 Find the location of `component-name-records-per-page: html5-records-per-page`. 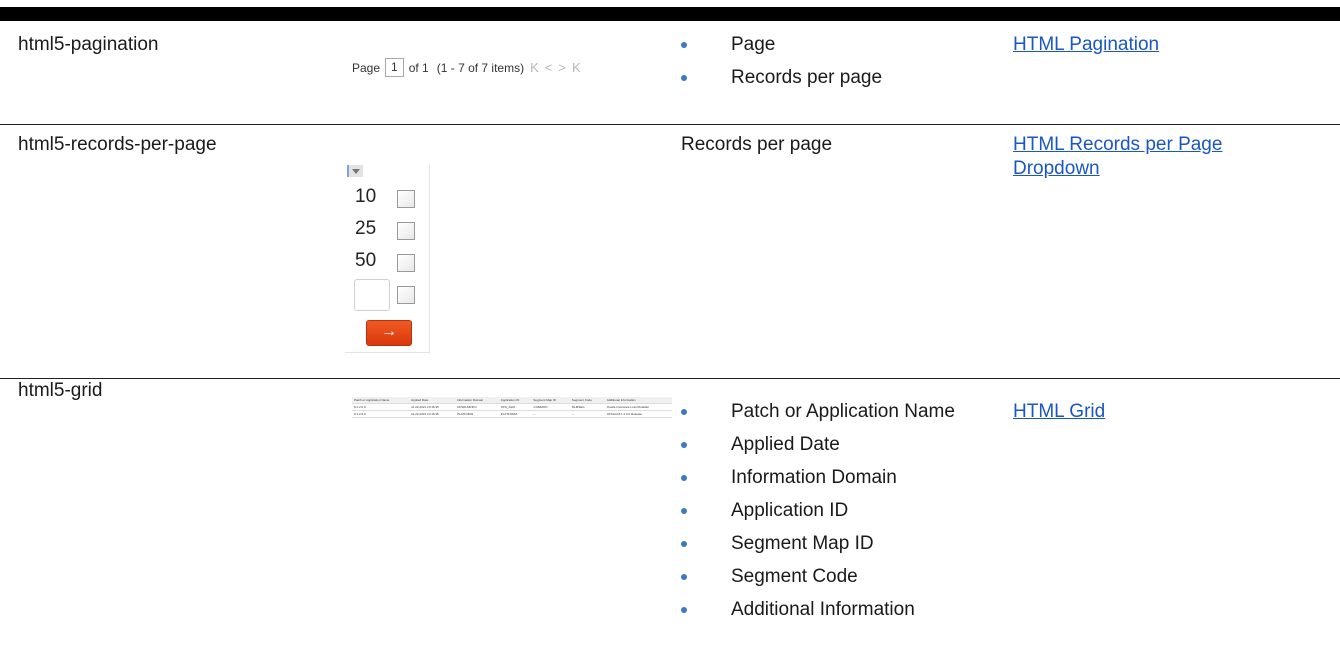

component-name-records-per-page: html5-records-per-page is located at coordinates (117, 144).